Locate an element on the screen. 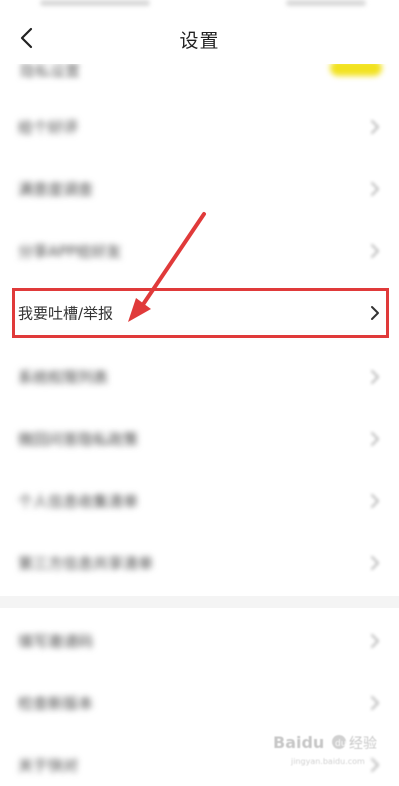 Image resolution: width=399 pixels, height=786 pixels. status-bar-right is located at coordinates (326, 3).